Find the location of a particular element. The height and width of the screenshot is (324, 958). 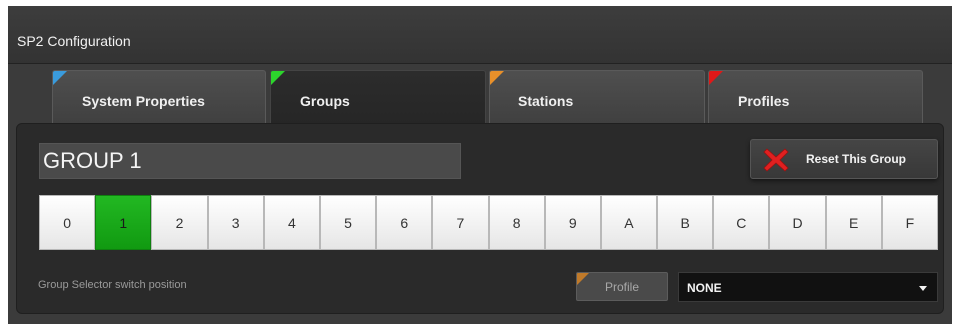

tab-label: Stations is located at coordinates (546, 101).